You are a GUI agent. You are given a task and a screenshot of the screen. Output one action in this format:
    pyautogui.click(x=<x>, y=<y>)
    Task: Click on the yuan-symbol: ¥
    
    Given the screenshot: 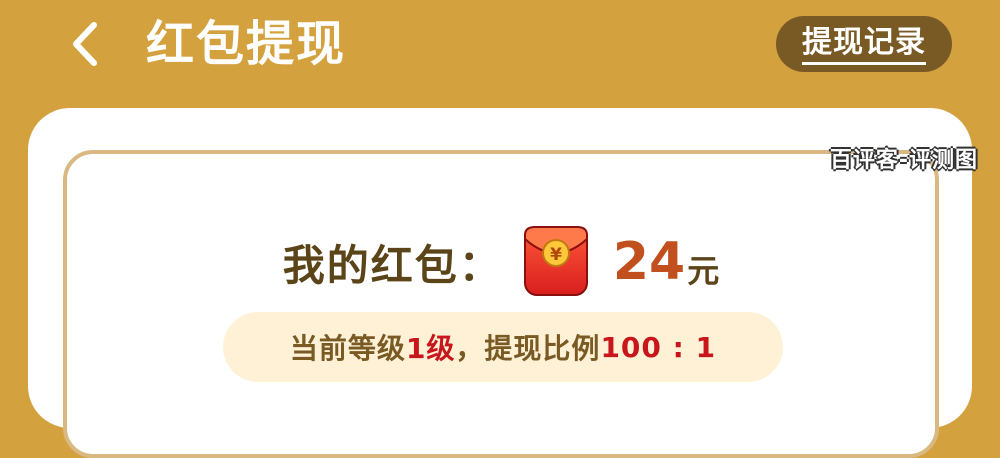 What is the action you would take?
    pyautogui.click(x=556, y=255)
    